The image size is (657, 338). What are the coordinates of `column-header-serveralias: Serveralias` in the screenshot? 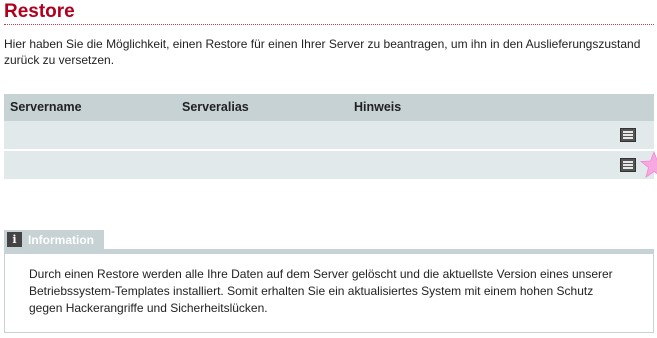 It's located at (215, 107).